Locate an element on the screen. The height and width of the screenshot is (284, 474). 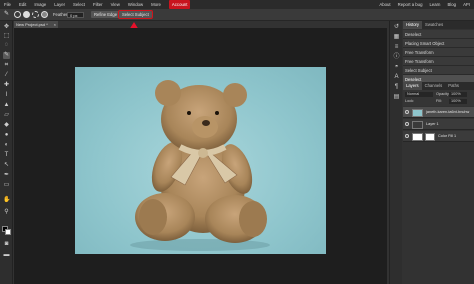
history-item: Deselect is located at coordinates (438, 34).